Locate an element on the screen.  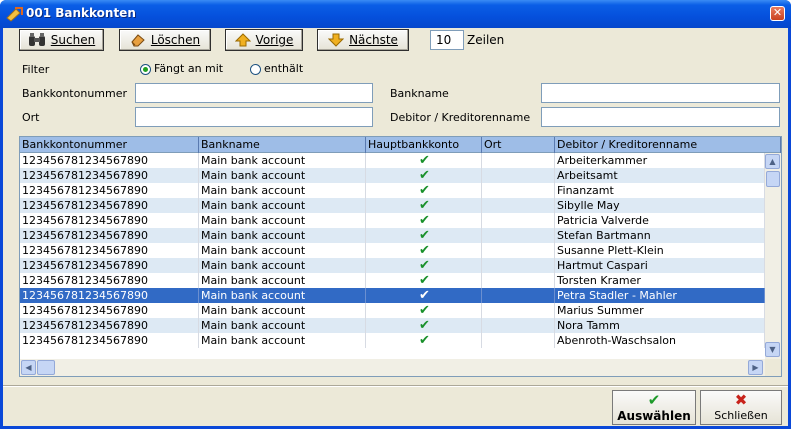
previous-button-label: Vorige is located at coordinates (274, 40).